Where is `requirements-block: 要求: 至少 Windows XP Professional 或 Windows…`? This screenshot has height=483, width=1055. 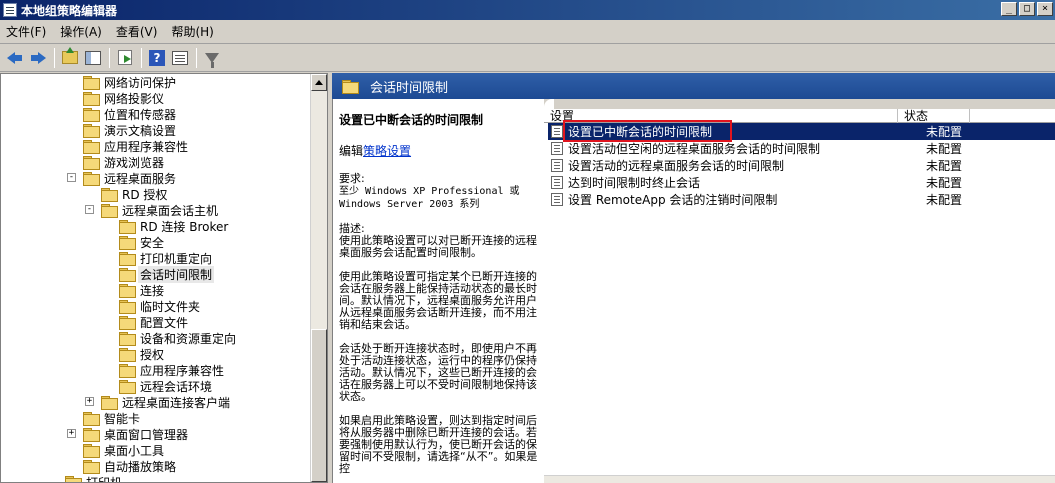 requirements-block: 要求: 至少 Windows XP Professional 或 Windows… is located at coordinates (438, 192).